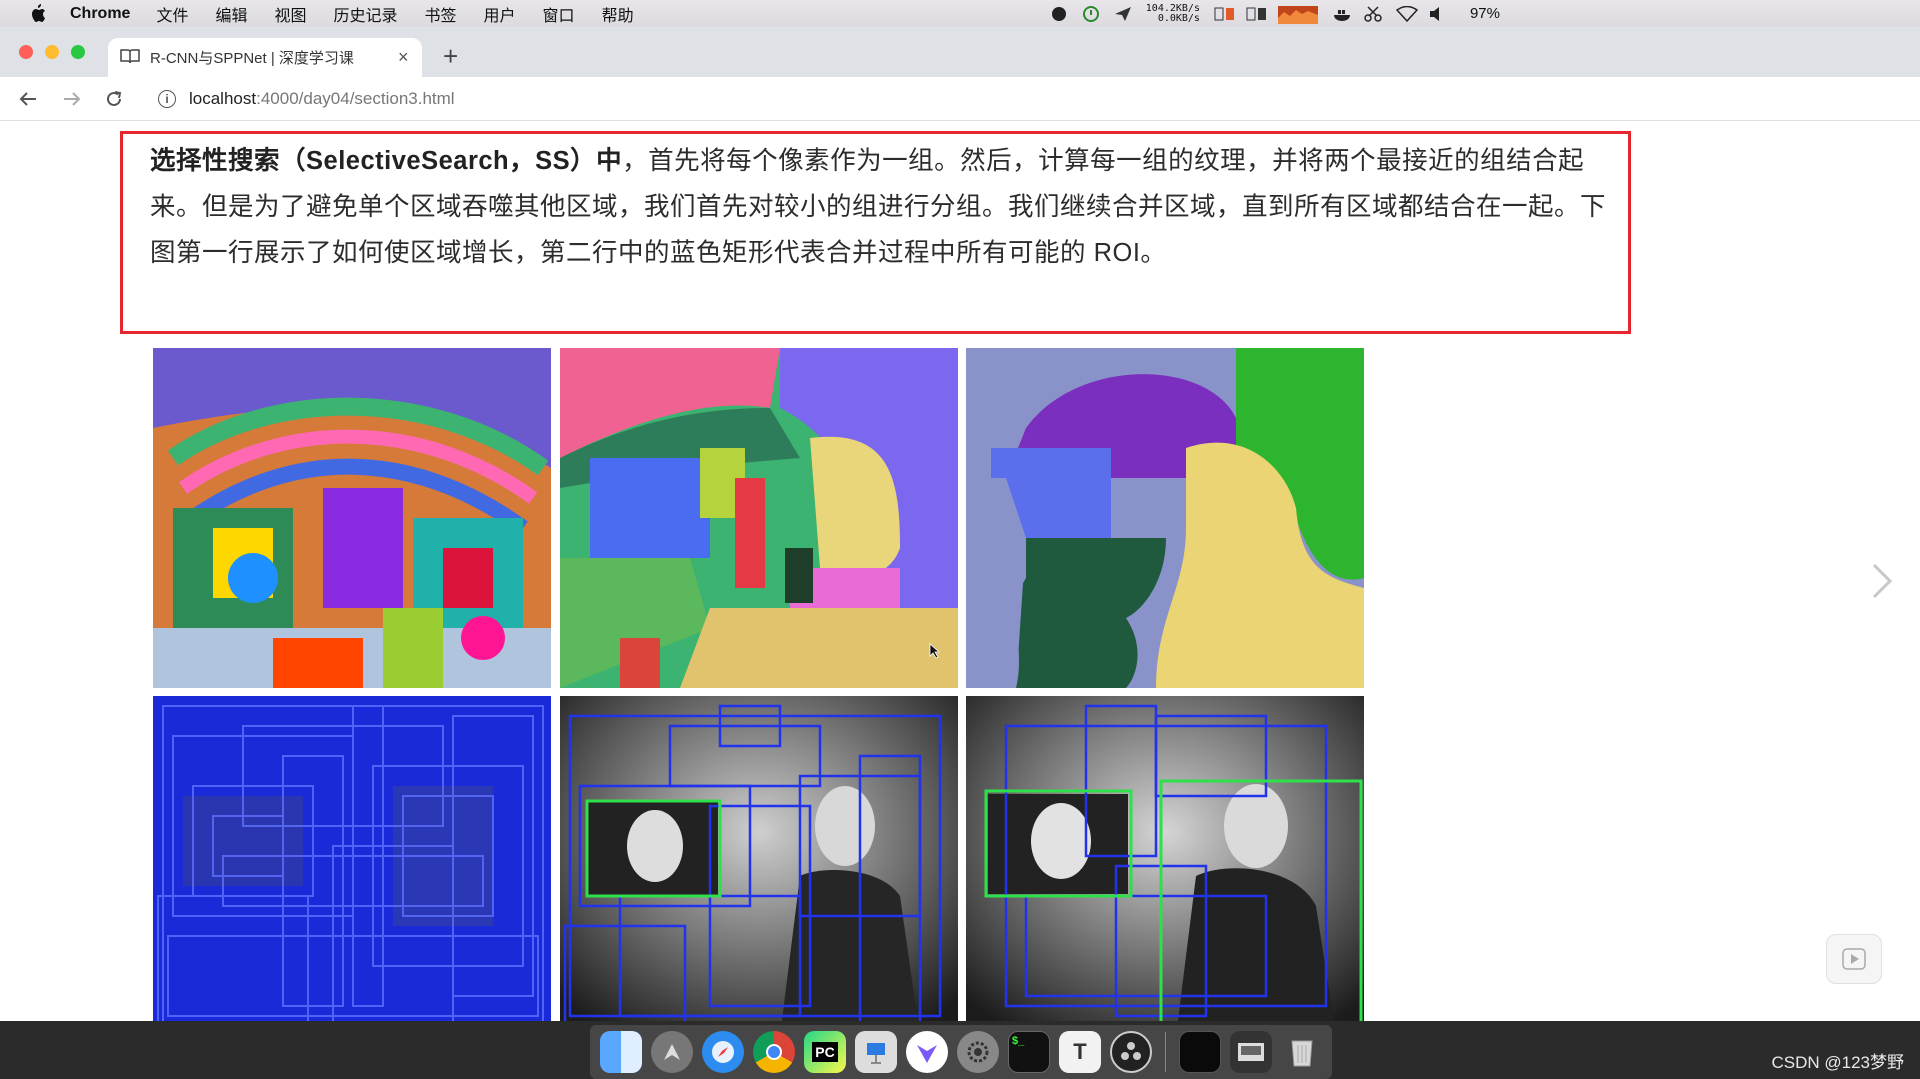  What do you see at coordinates (1224, 14) in the screenshot?
I see `memory-icon` at bounding box center [1224, 14].